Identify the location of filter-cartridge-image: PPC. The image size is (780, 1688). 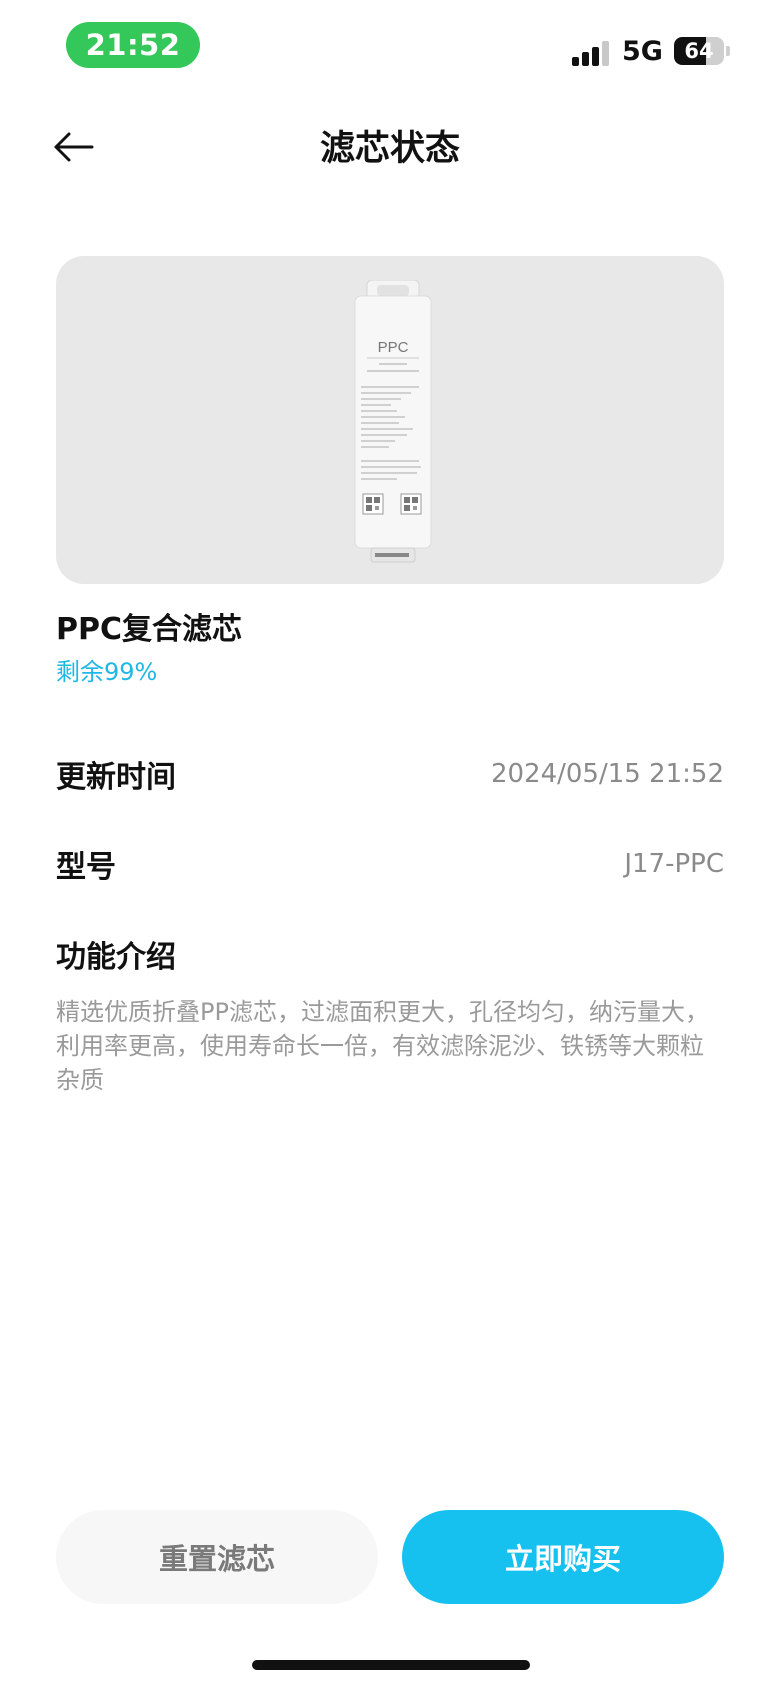
(393, 421).